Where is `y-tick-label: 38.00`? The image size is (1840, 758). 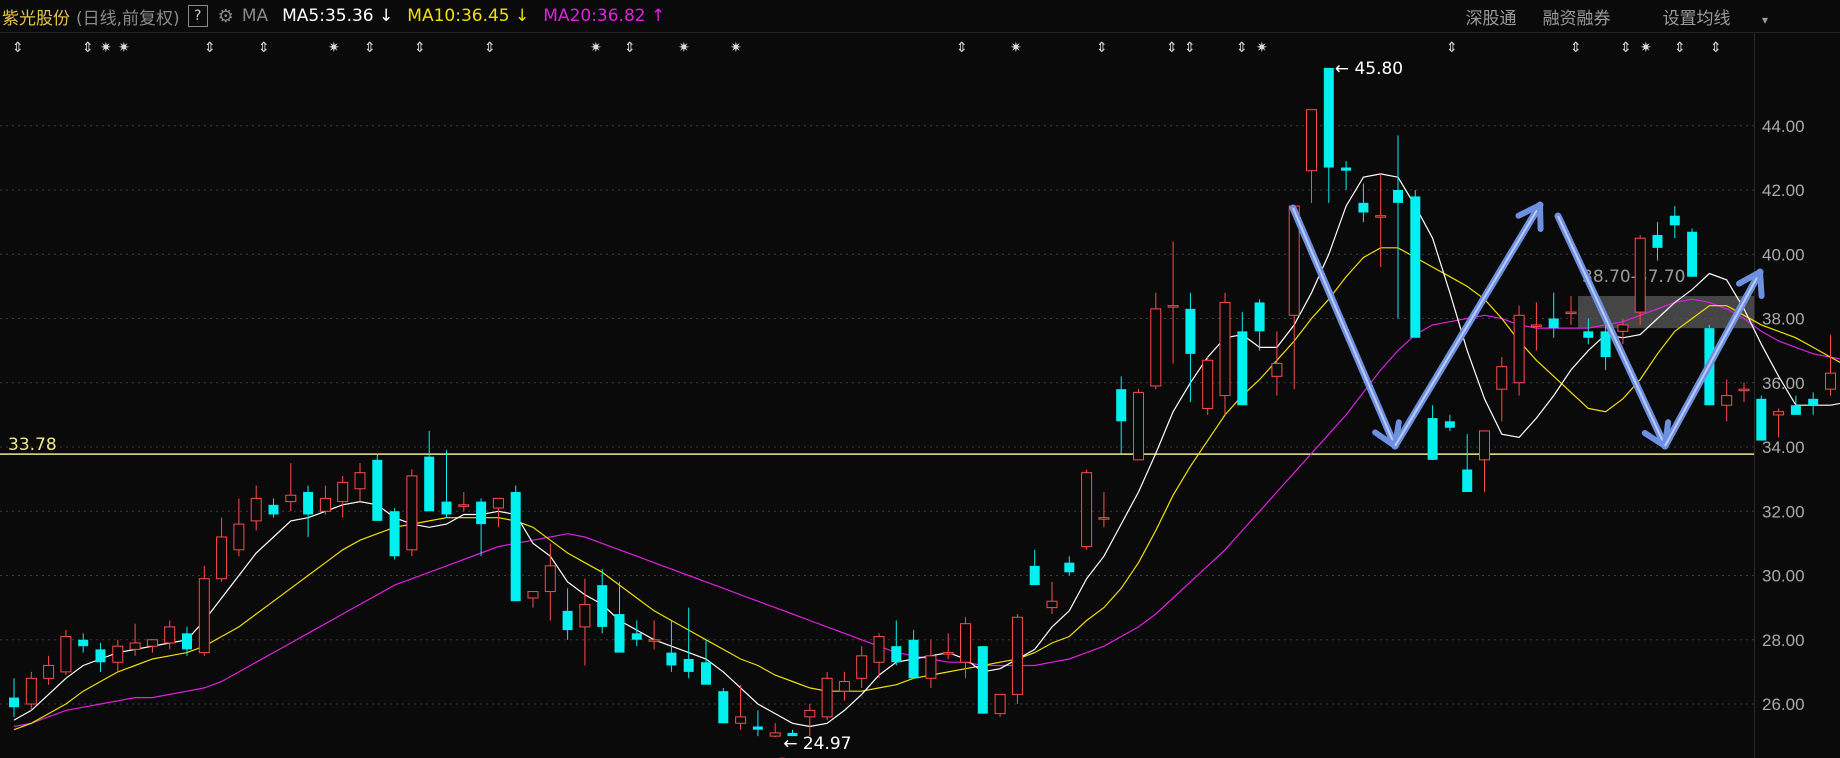 y-tick-label: 38.00 is located at coordinates (1783, 319).